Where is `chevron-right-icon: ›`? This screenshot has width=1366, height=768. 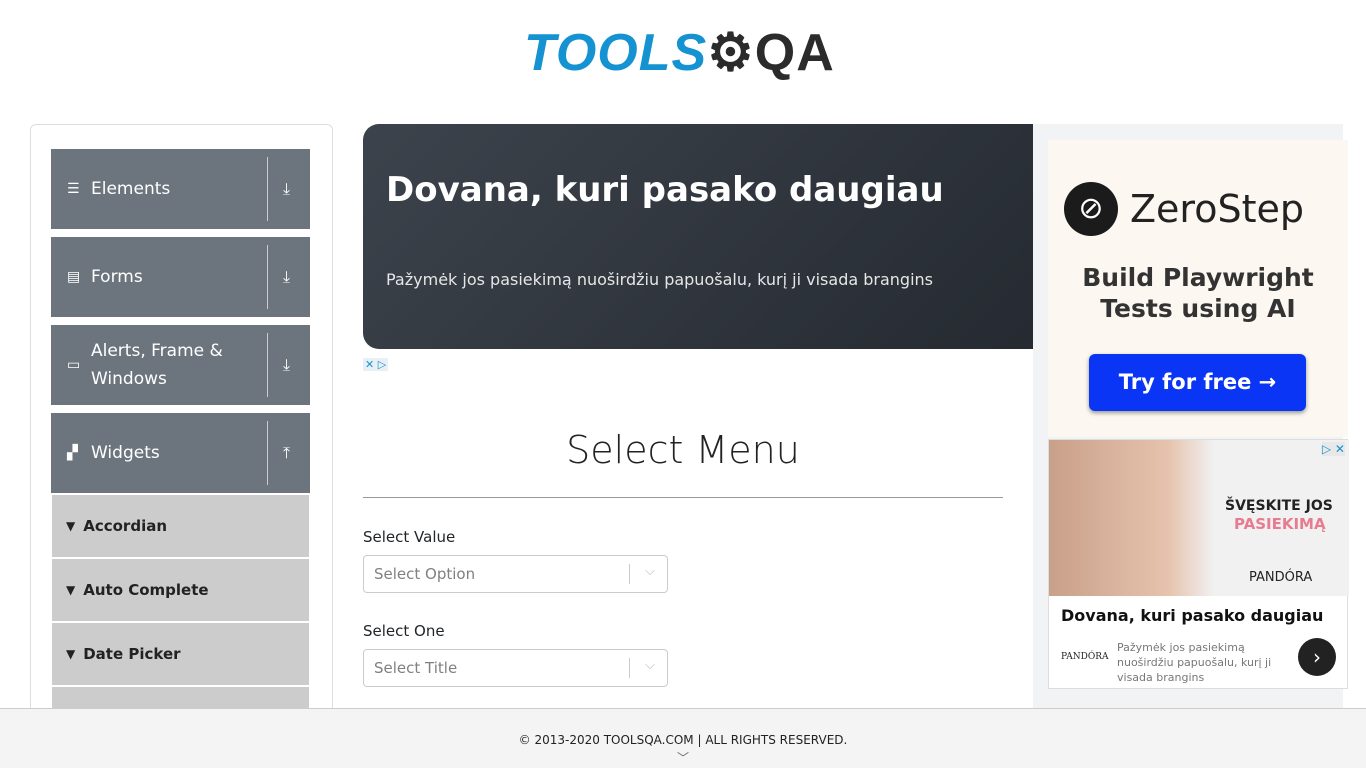
chevron-right-icon: › is located at coordinates (1317, 657).